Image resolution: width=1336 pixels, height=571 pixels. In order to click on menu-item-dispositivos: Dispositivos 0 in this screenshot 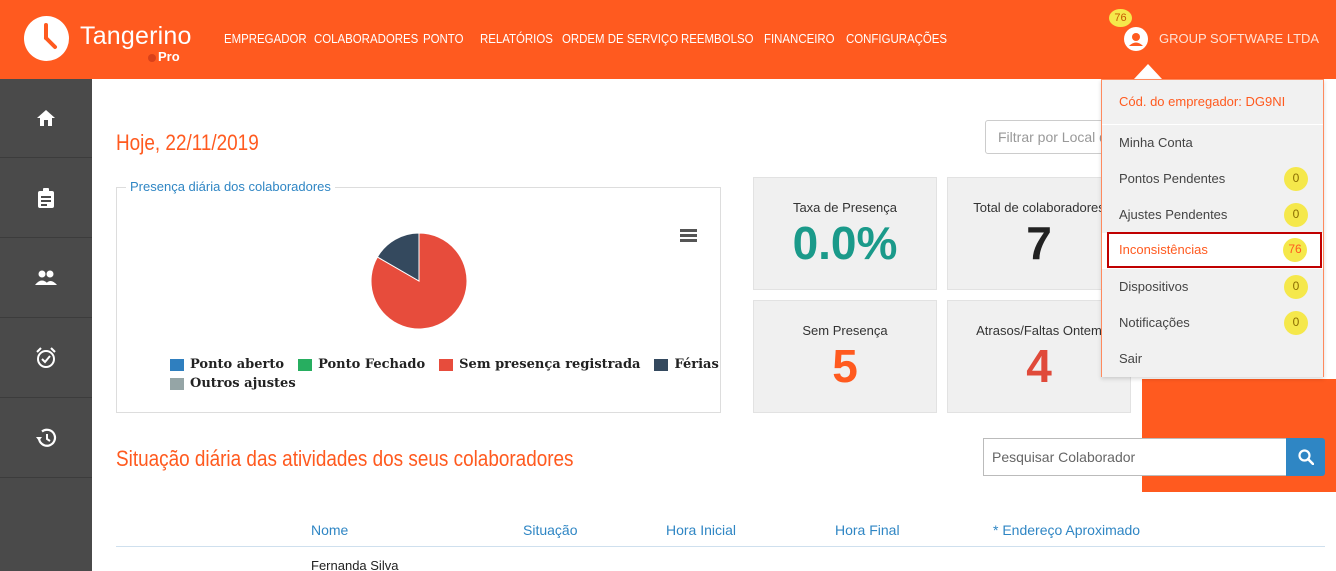, I will do `click(1212, 287)`.